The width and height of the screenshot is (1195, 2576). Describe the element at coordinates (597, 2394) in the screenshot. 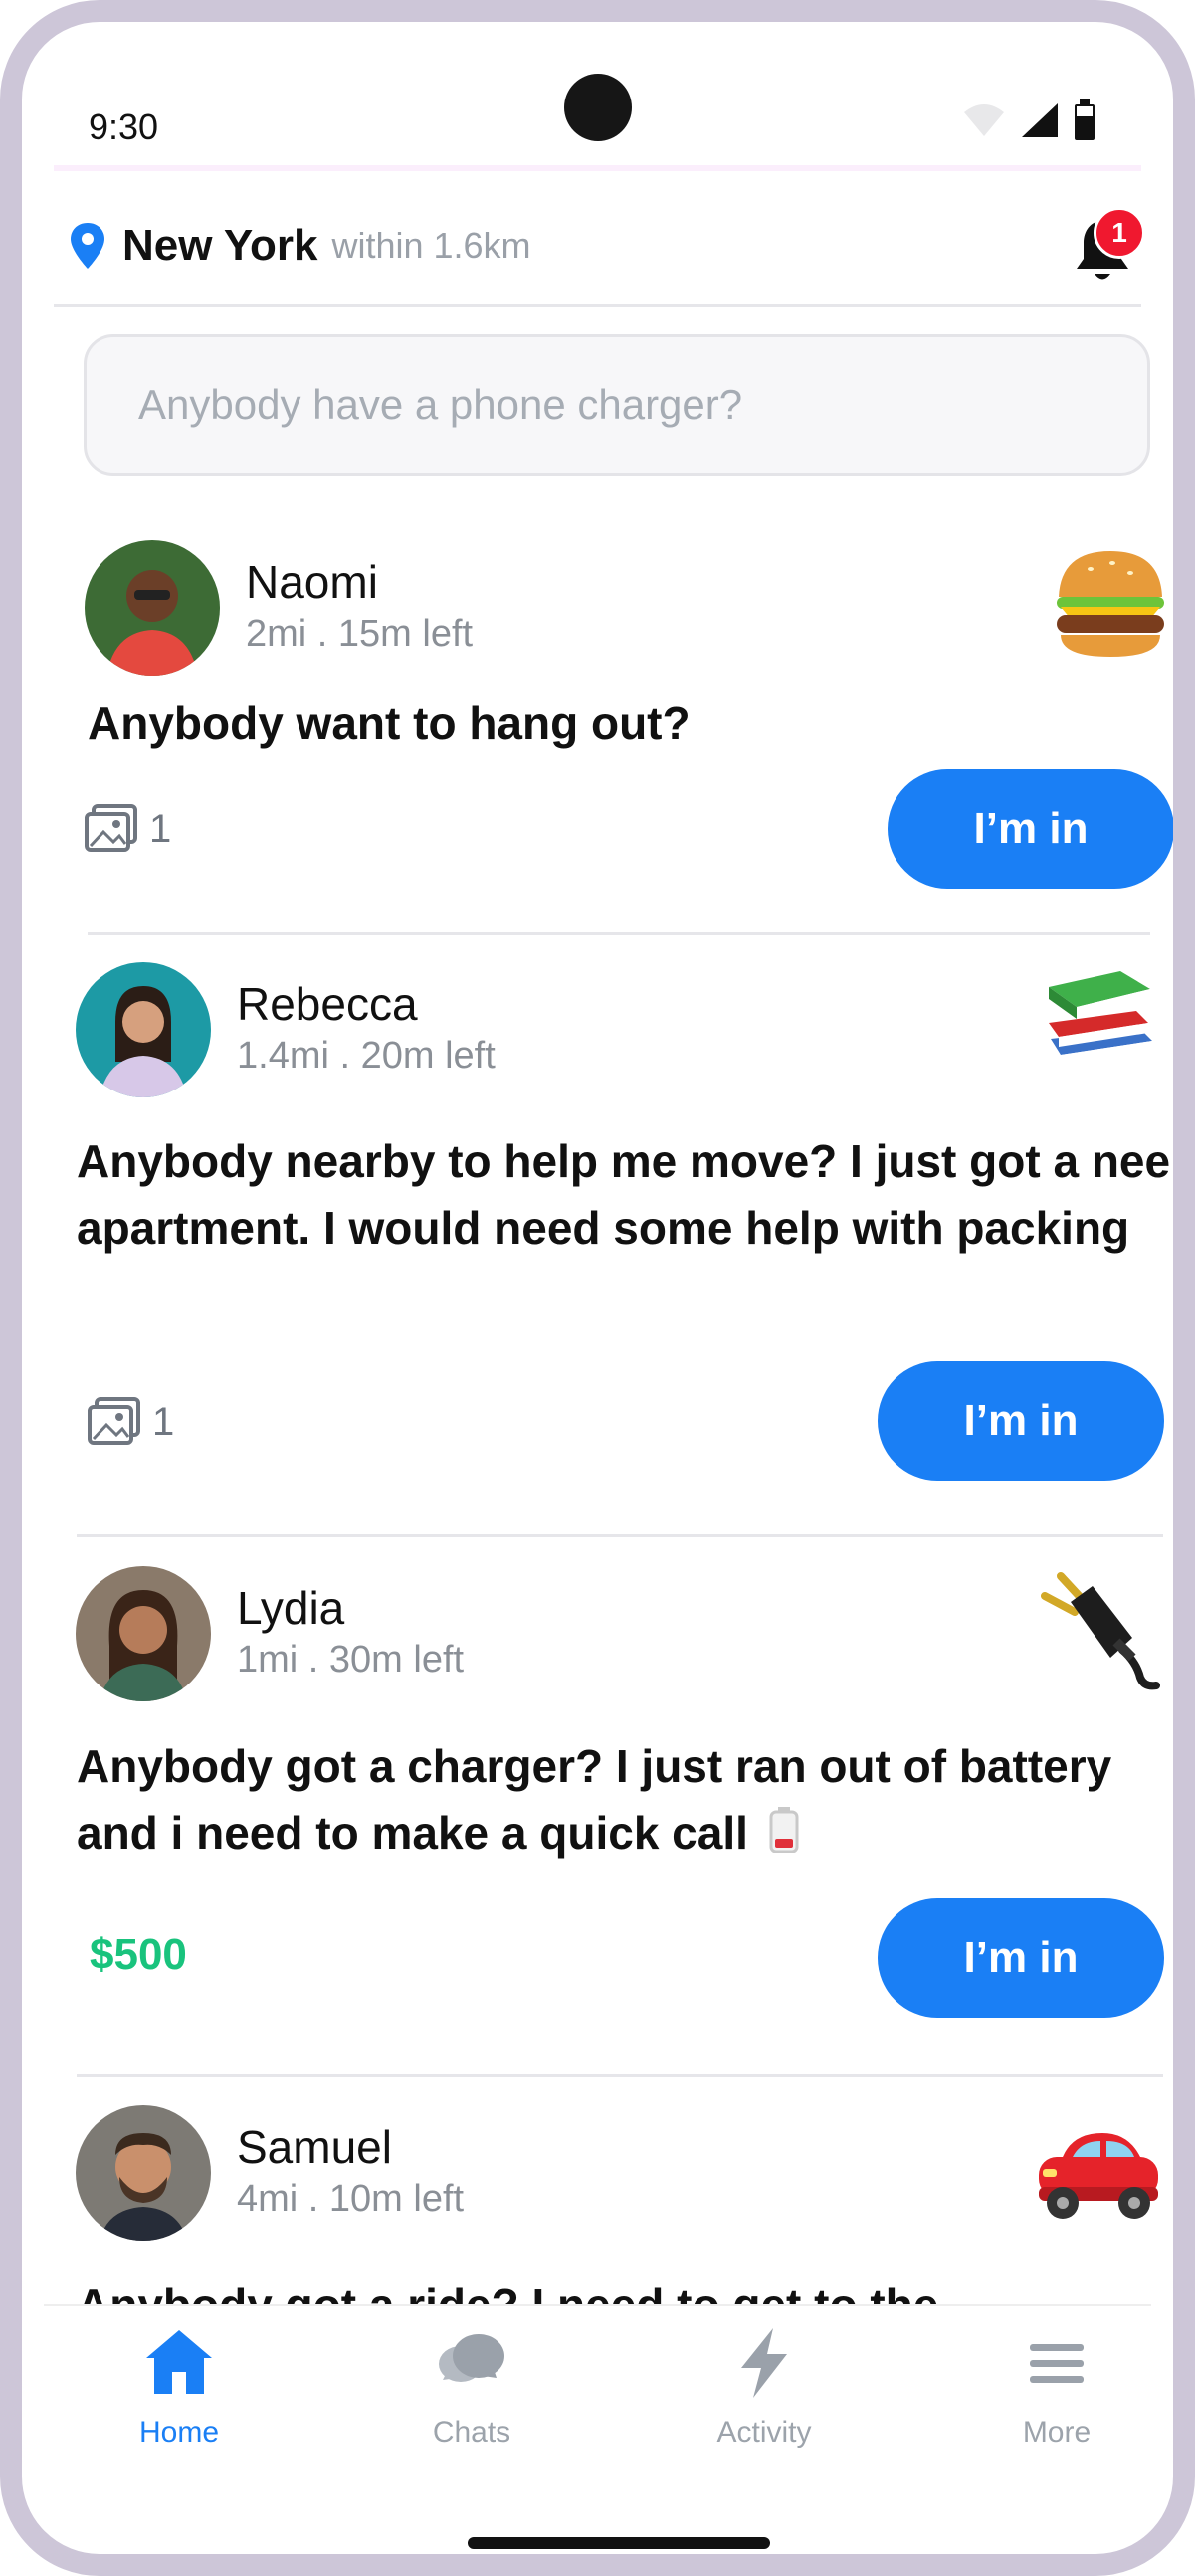

I see `bottom-navigation: Home Chats Activity More` at that location.